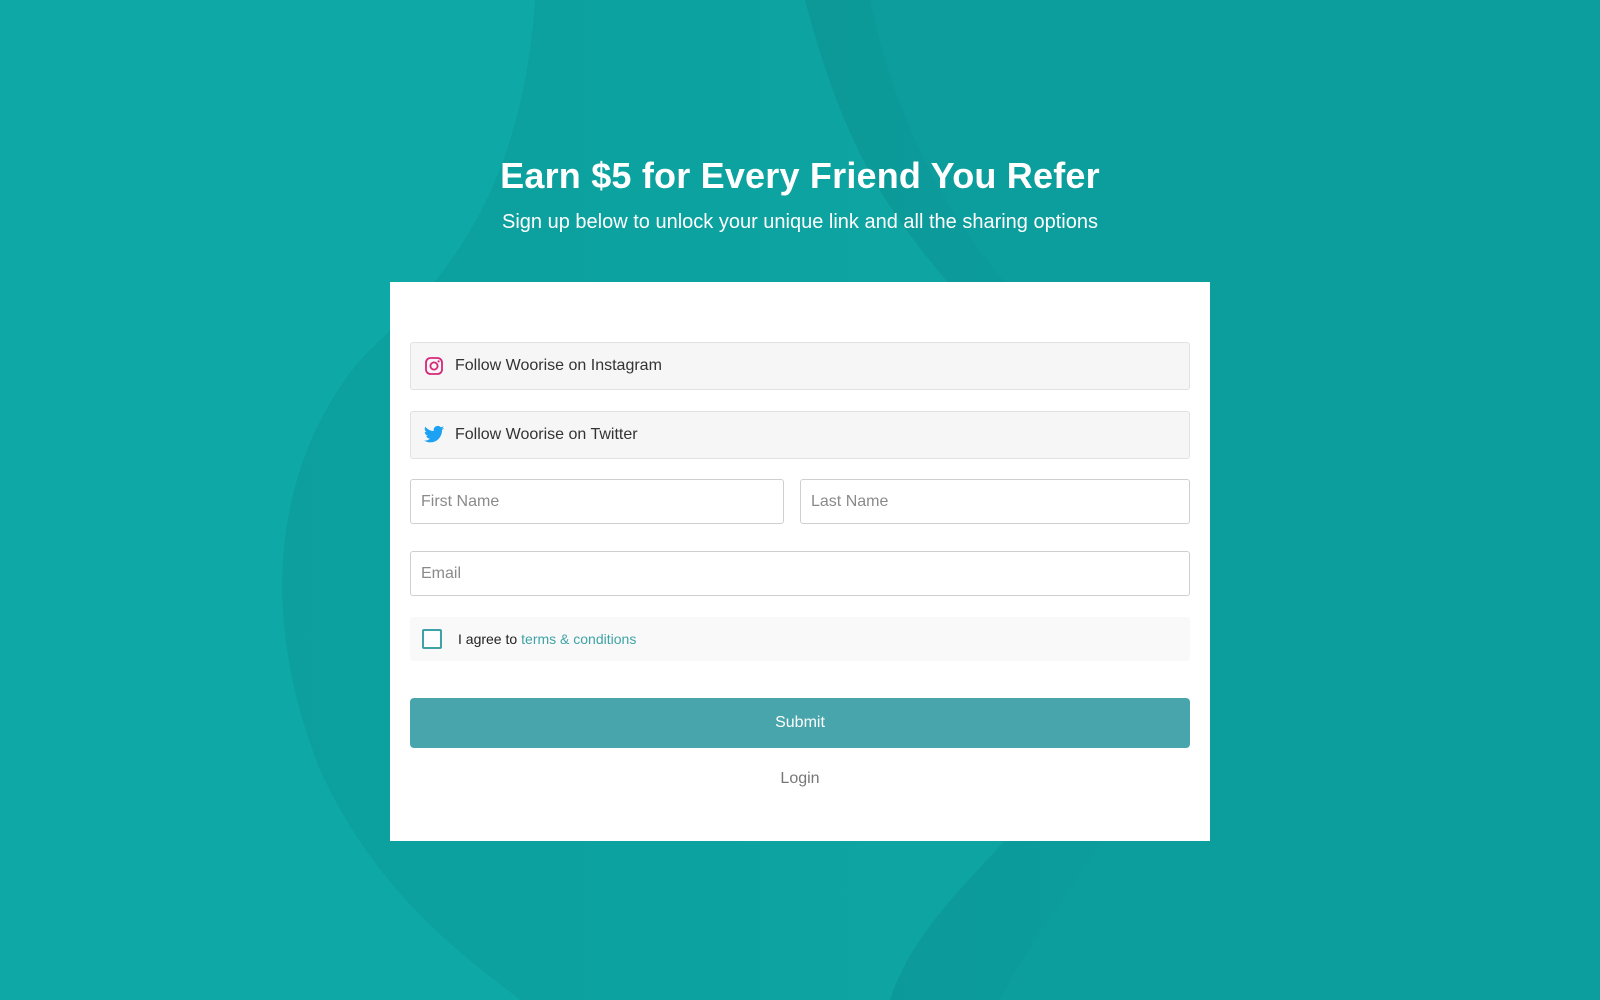 The width and height of the screenshot is (1600, 1000). I want to click on terms-link: terms & conditions, so click(578, 639).